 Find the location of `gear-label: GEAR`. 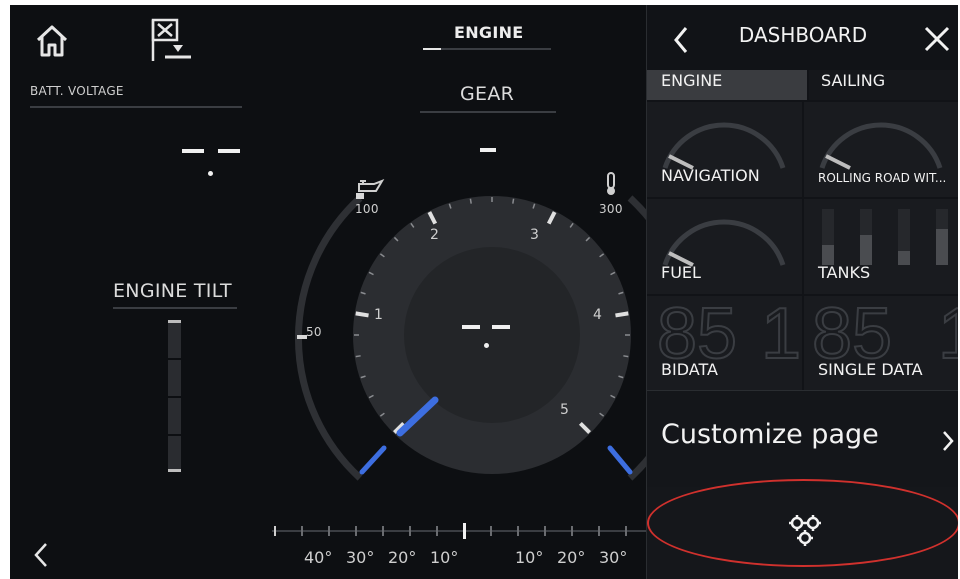

gear-label: GEAR is located at coordinates (487, 94).